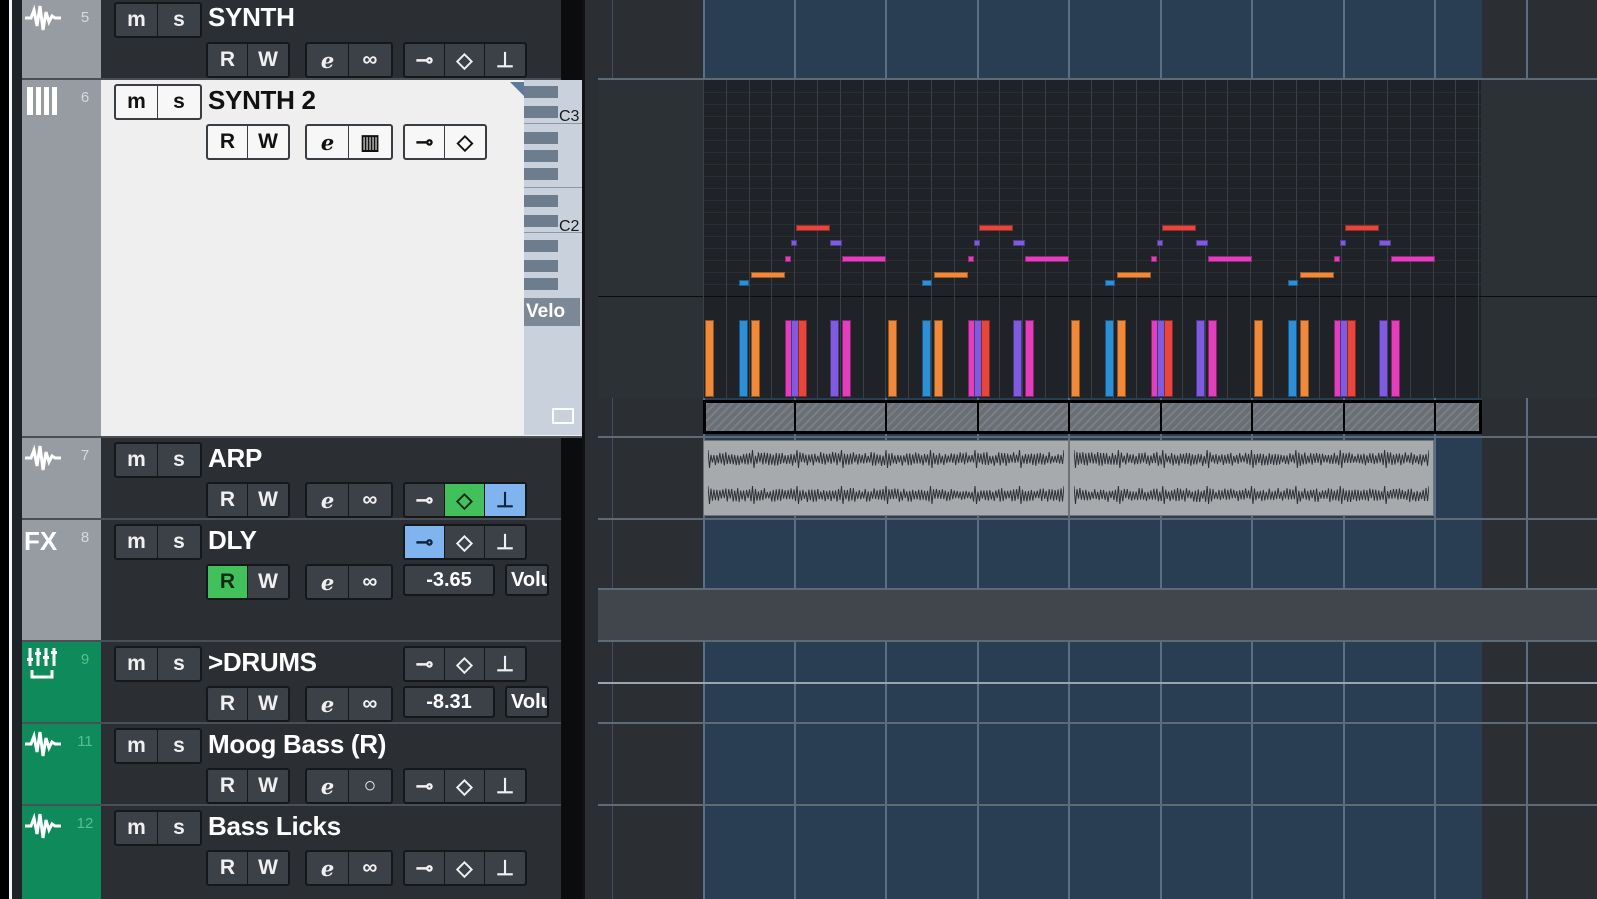  I want to click on track-name: Moog Bass (R), so click(297, 744).